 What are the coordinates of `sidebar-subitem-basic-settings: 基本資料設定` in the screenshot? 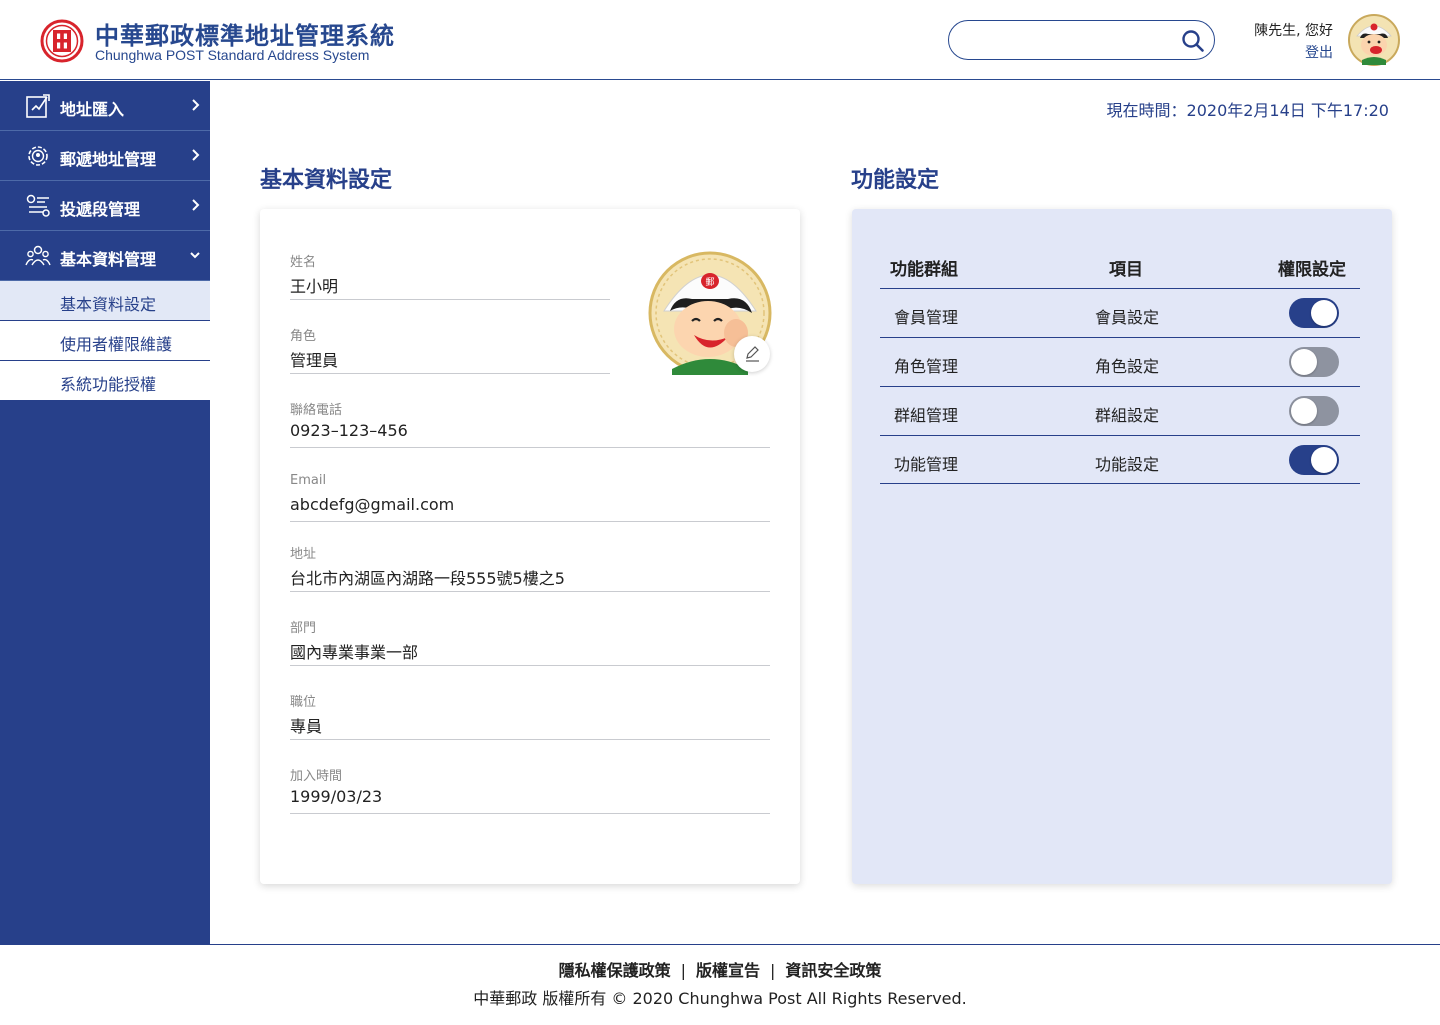 It's located at (105, 301).